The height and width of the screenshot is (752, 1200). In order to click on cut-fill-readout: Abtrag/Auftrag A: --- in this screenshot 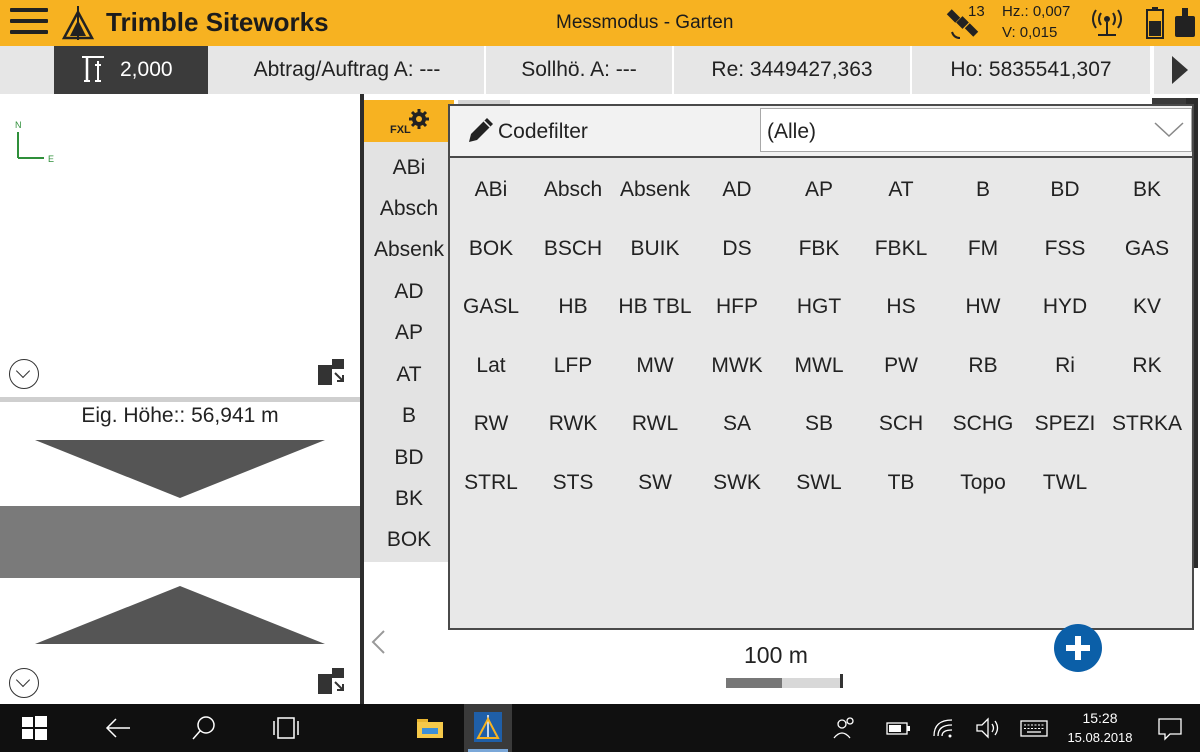, I will do `click(348, 70)`.